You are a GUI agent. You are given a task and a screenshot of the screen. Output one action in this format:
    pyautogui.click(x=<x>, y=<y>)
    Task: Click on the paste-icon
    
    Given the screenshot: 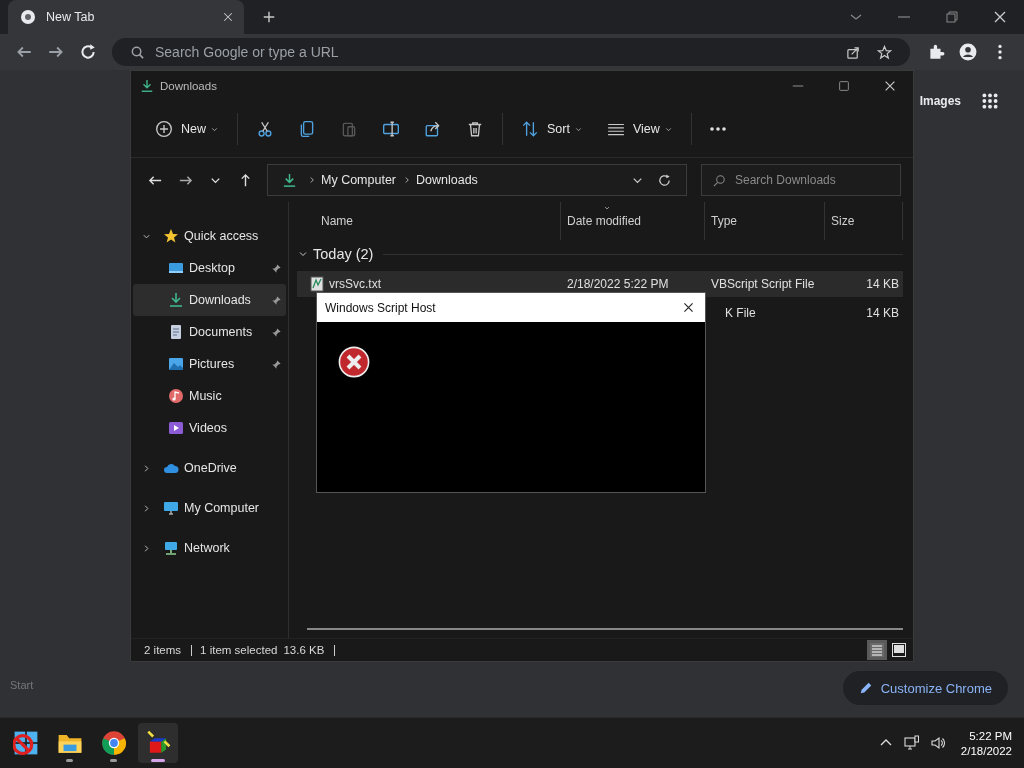 What is the action you would take?
    pyautogui.click(x=349, y=129)
    